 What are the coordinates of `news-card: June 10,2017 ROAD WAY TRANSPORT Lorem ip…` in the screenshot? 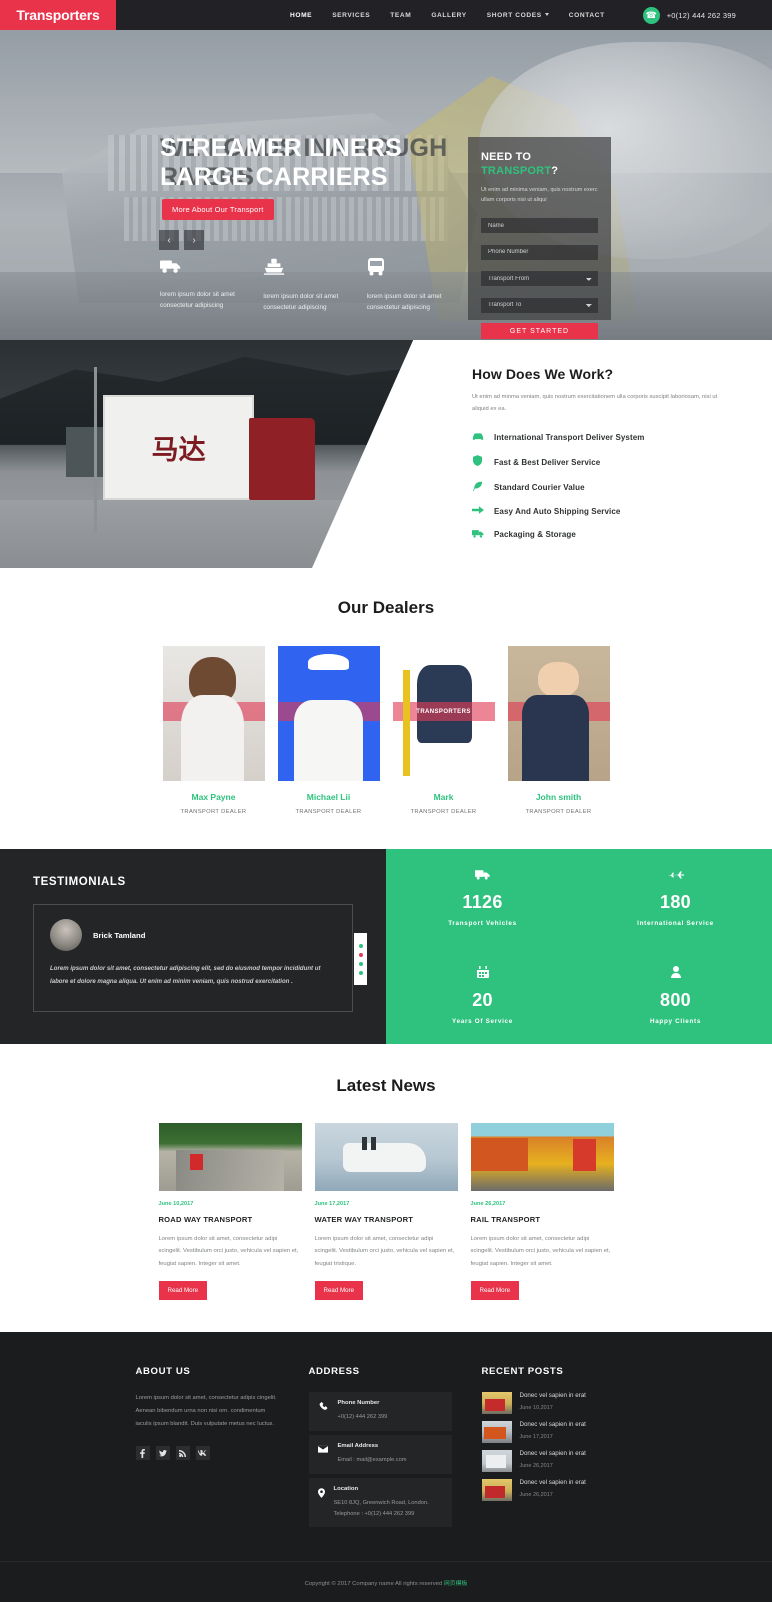 It's located at (230, 1212).